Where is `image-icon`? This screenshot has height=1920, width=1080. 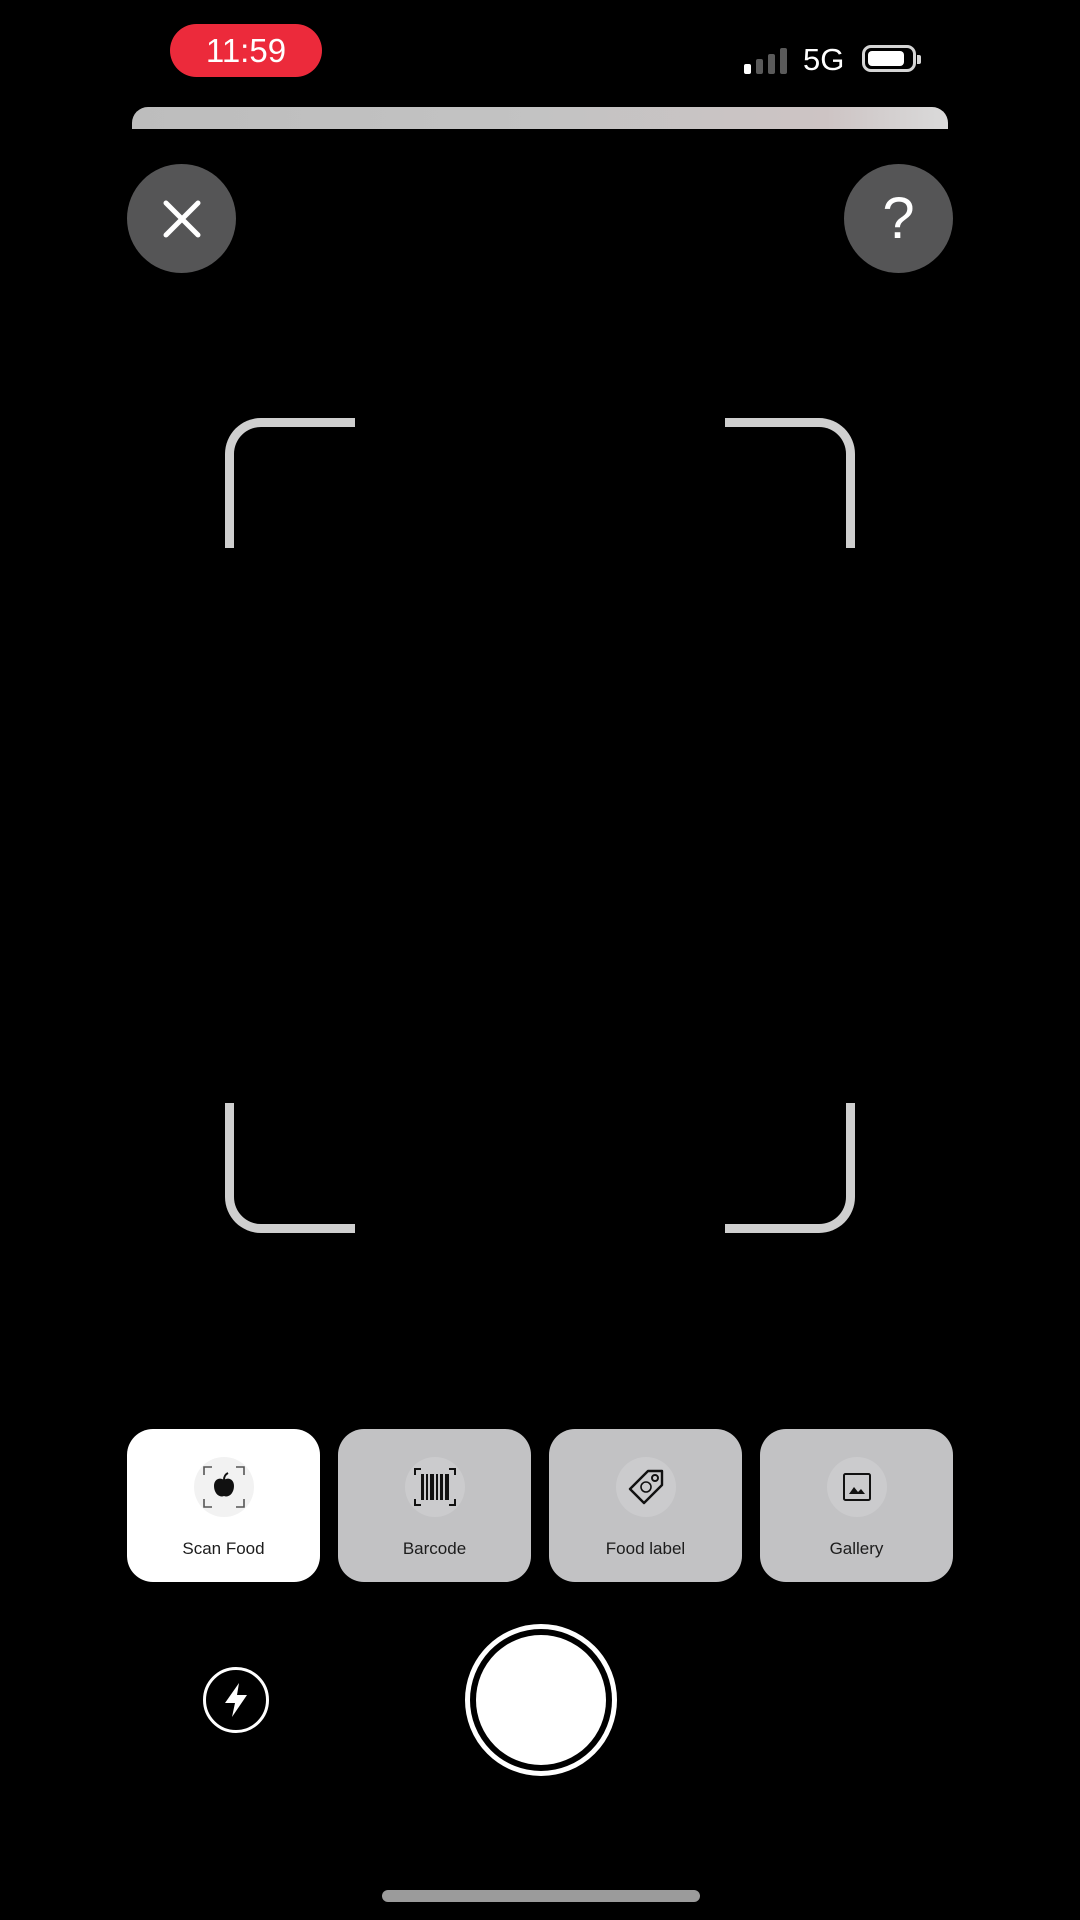
image-icon is located at coordinates (856, 1487).